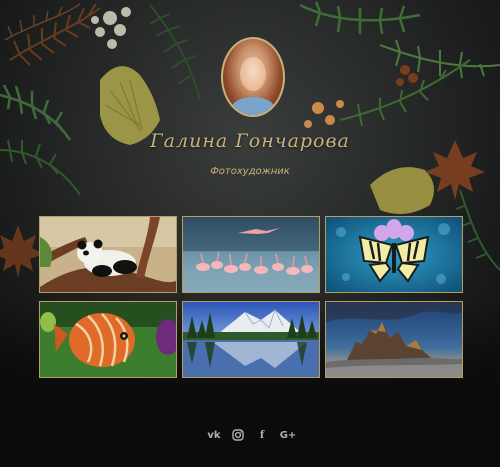 This screenshot has width=500, height=467. I want to click on instagram-glyph, so click(238, 435).